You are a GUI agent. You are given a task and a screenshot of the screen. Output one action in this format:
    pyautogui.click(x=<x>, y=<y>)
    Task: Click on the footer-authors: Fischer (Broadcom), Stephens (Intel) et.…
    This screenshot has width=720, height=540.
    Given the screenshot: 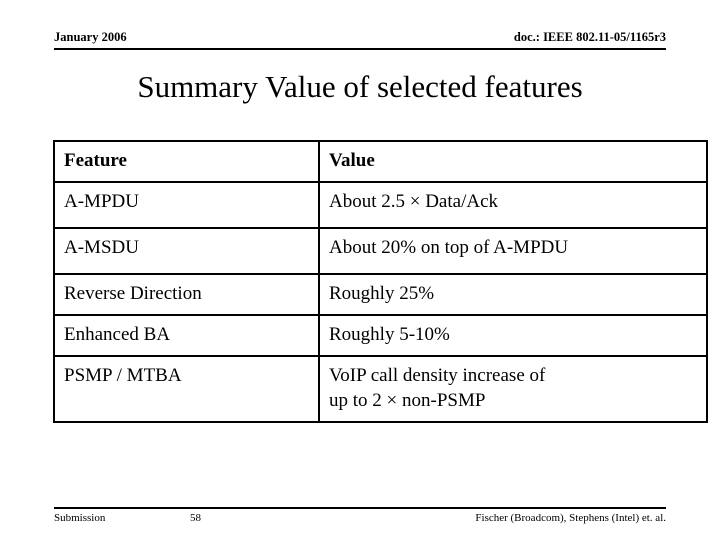 What is the action you would take?
    pyautogui.click(x=570, y=518)
    